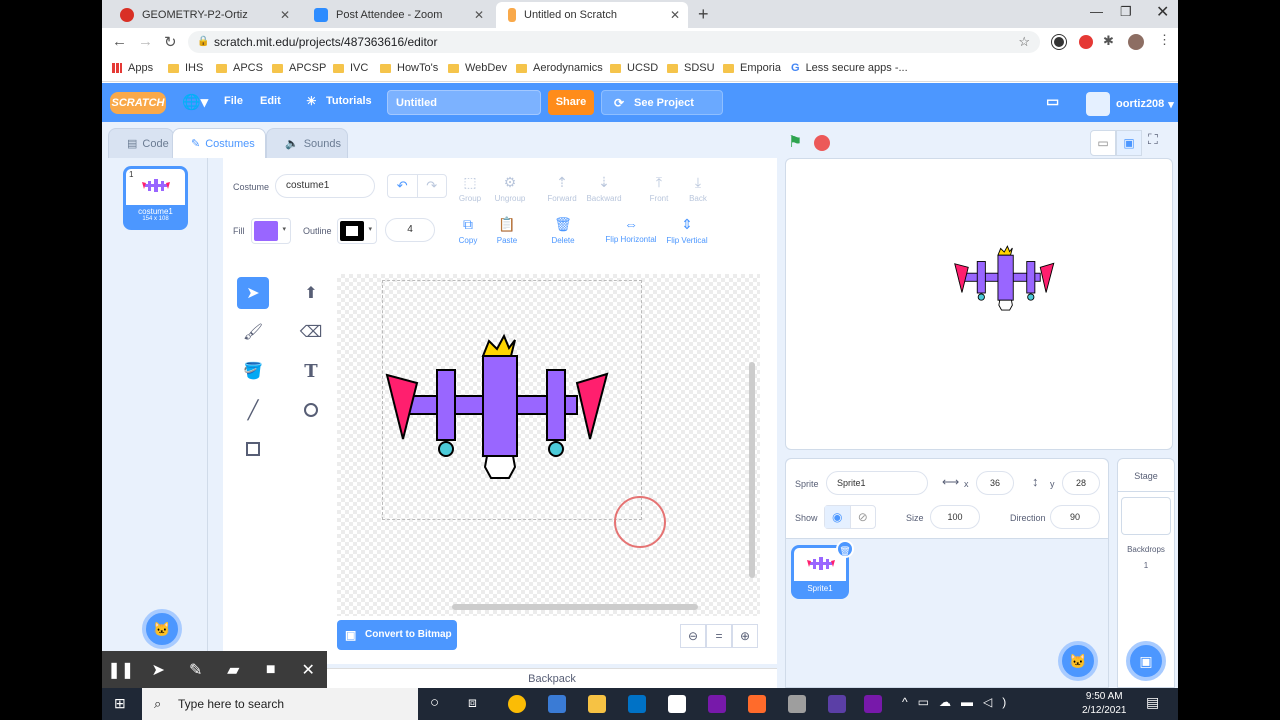 This screenshot has height=720, width=1280. I want to click on pause-icon: ❚❚, so click(121, 670).